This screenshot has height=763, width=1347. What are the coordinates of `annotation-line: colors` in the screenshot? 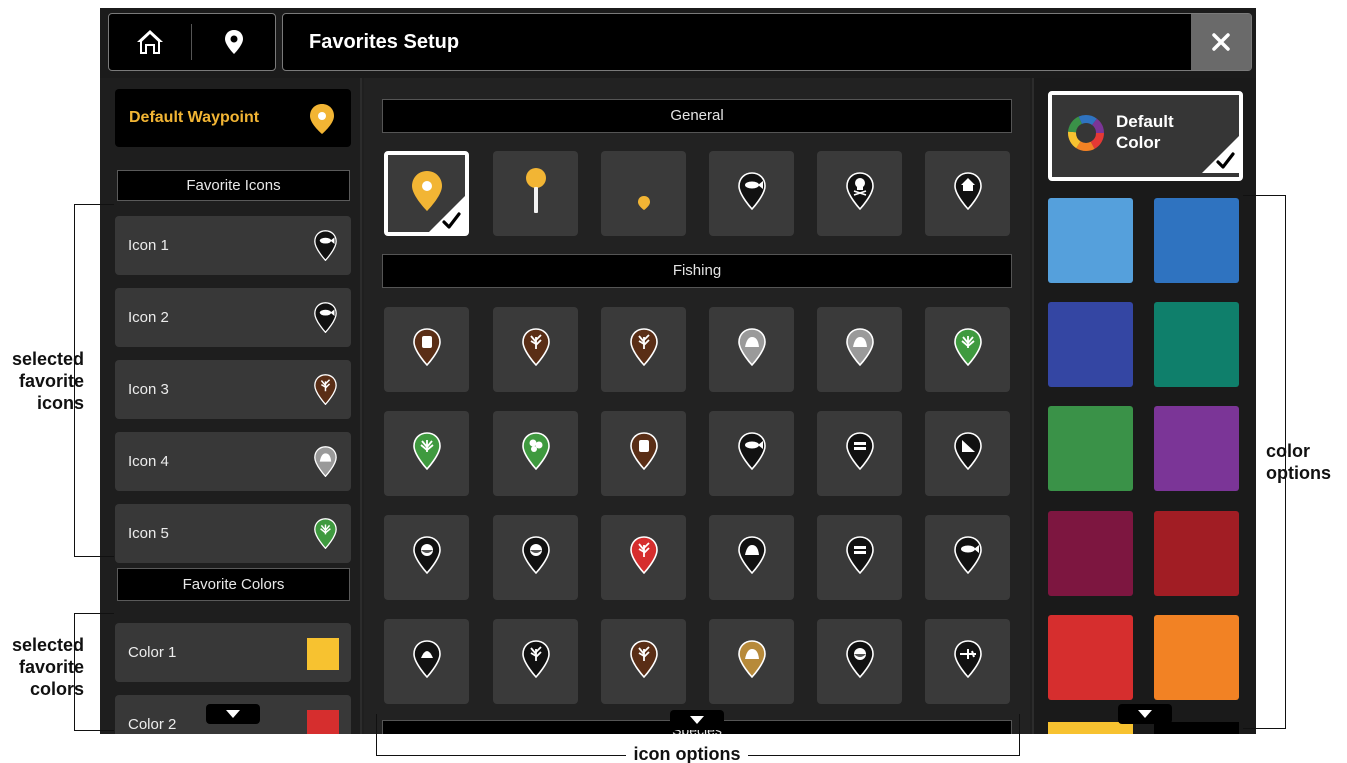 It's located at (56, 689).